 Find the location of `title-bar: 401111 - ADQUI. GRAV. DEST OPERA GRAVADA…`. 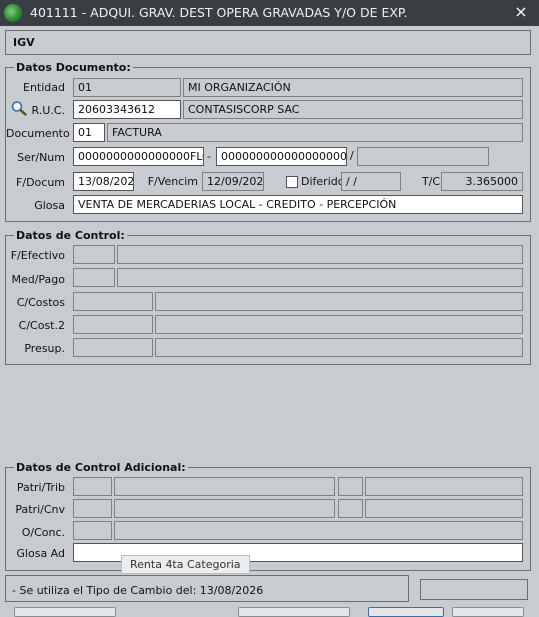

title-bar: 401111 - ADQUI. GRAV. DEST OPERA GRAVADA… is located at coordinates (269, 13).